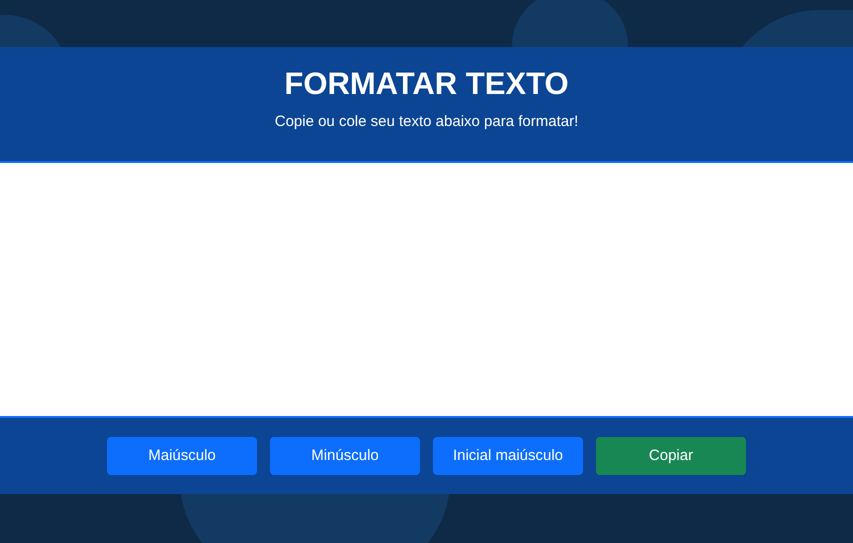 The width and height of the screenshot is (853, 543). I want to click on format-button: Maiúsculo, so click(182, 456).